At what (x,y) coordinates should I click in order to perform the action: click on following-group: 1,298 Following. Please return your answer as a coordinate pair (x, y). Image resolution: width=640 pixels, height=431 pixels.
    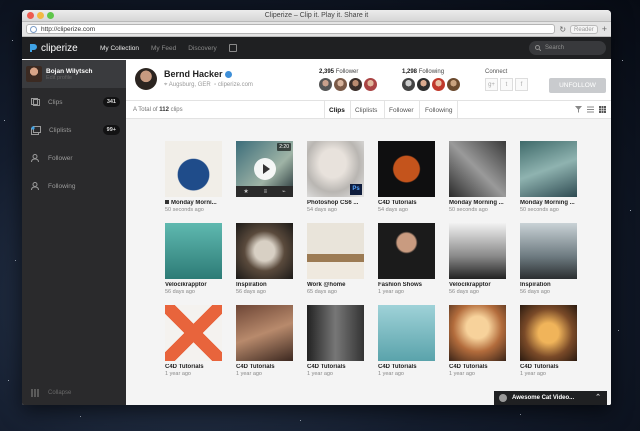
    Looking at the image, I should click on (431, 80).